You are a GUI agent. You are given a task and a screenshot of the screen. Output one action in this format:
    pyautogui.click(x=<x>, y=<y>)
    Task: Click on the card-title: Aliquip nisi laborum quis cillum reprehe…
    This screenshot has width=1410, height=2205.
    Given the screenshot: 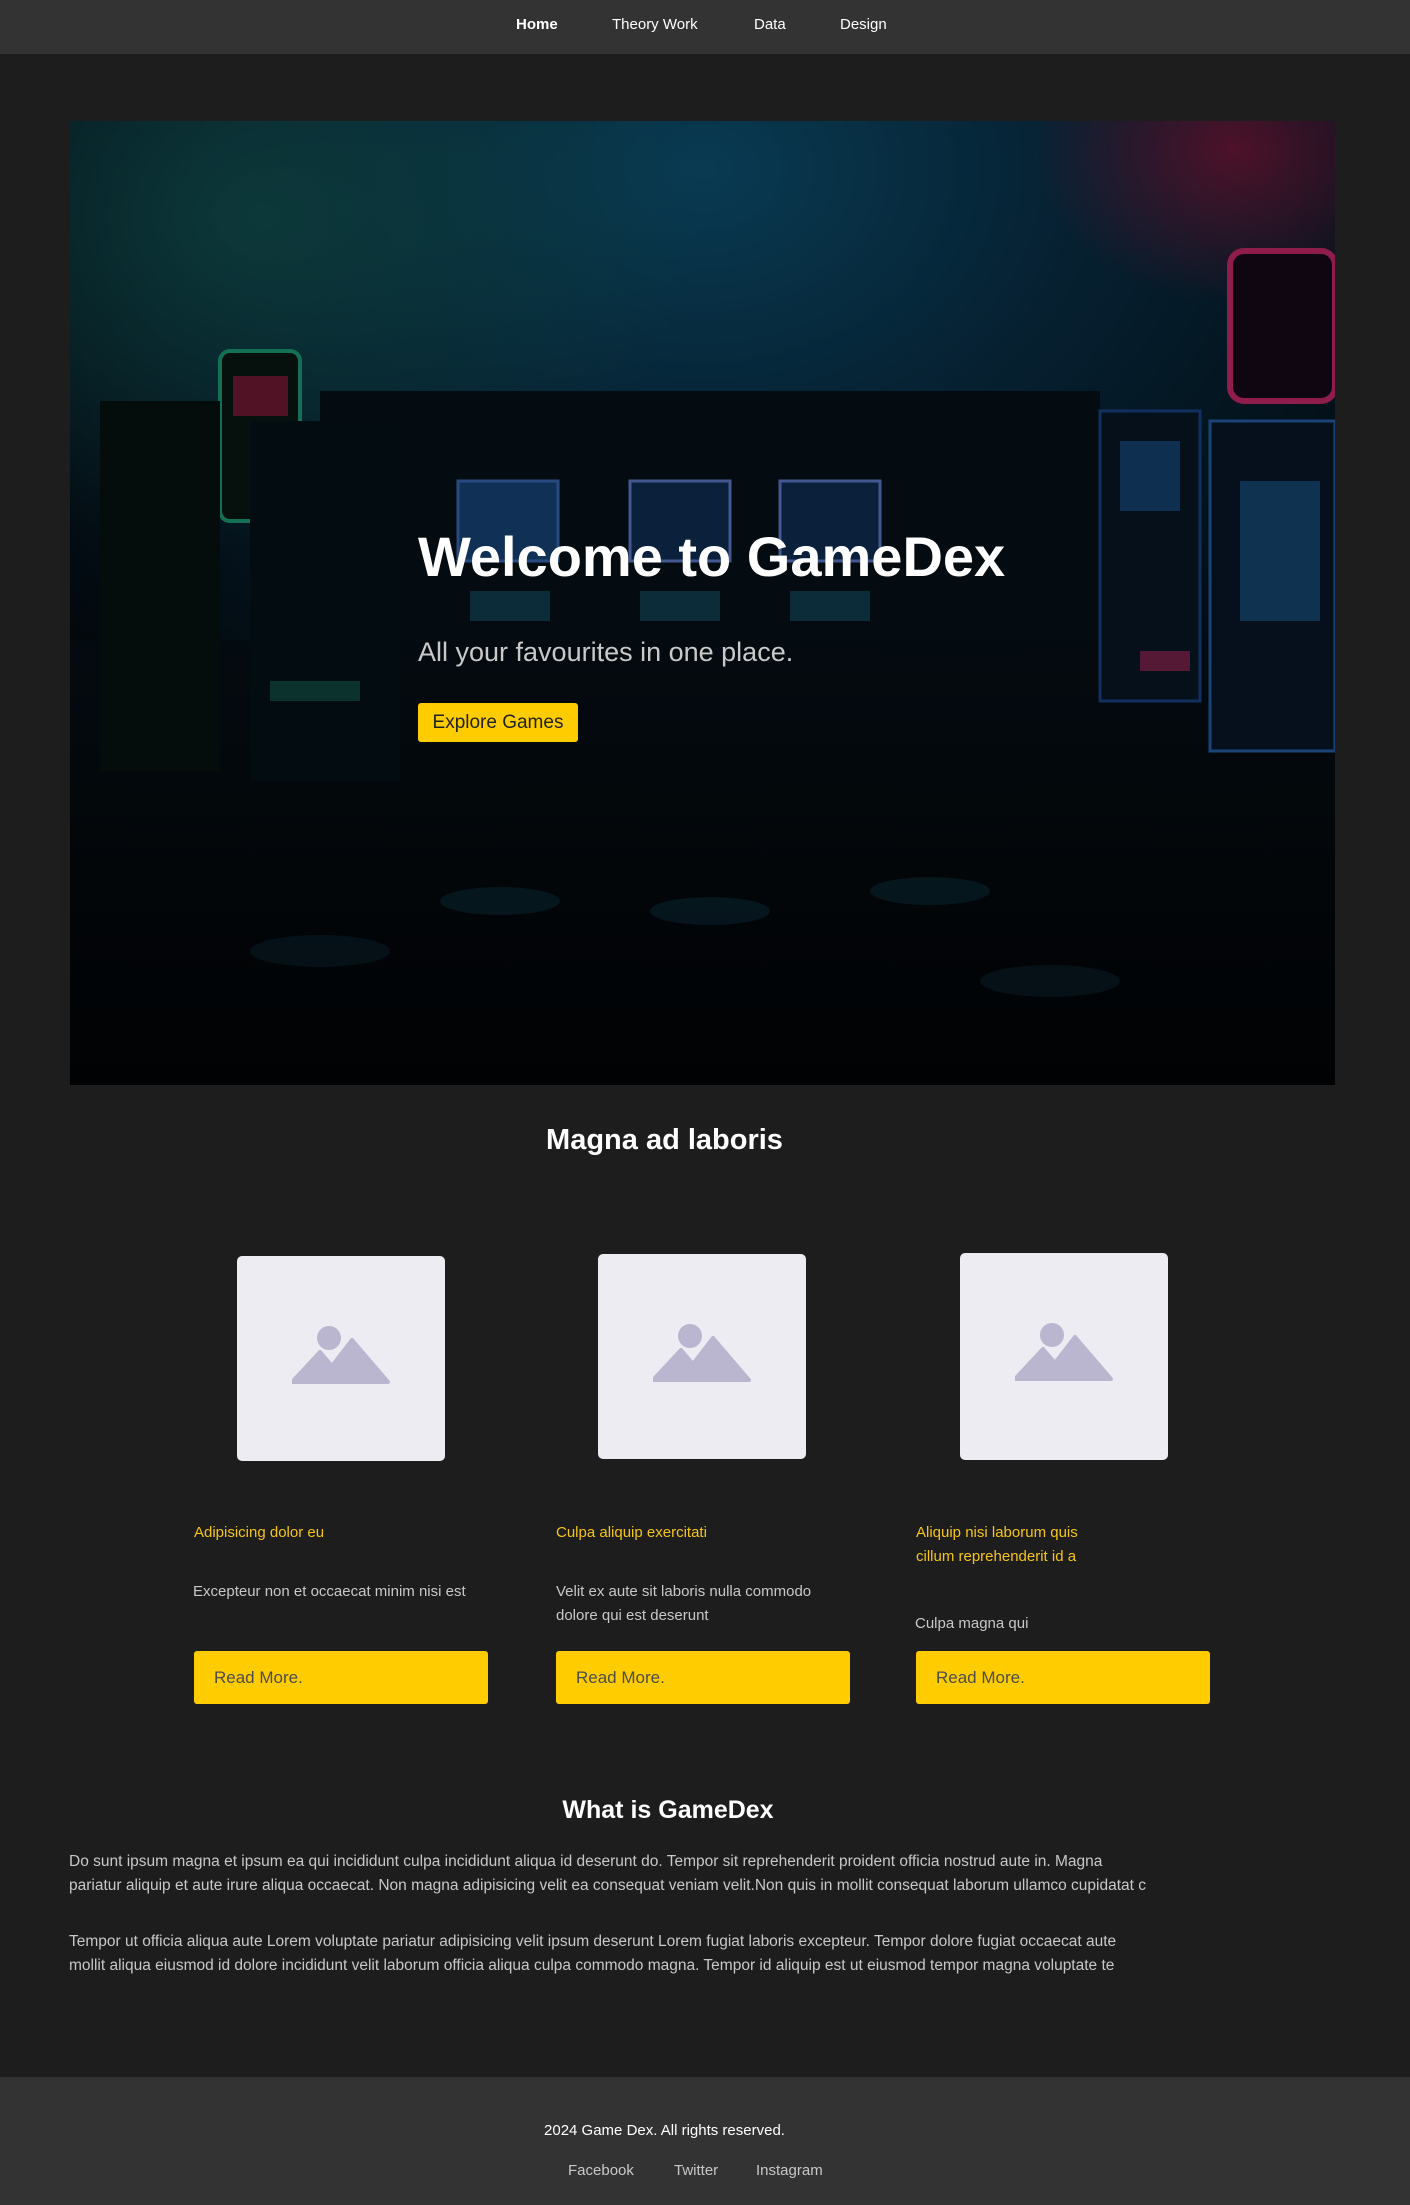 What is the action you would take?
    pyautogui.click(x=997, y=1544)
    